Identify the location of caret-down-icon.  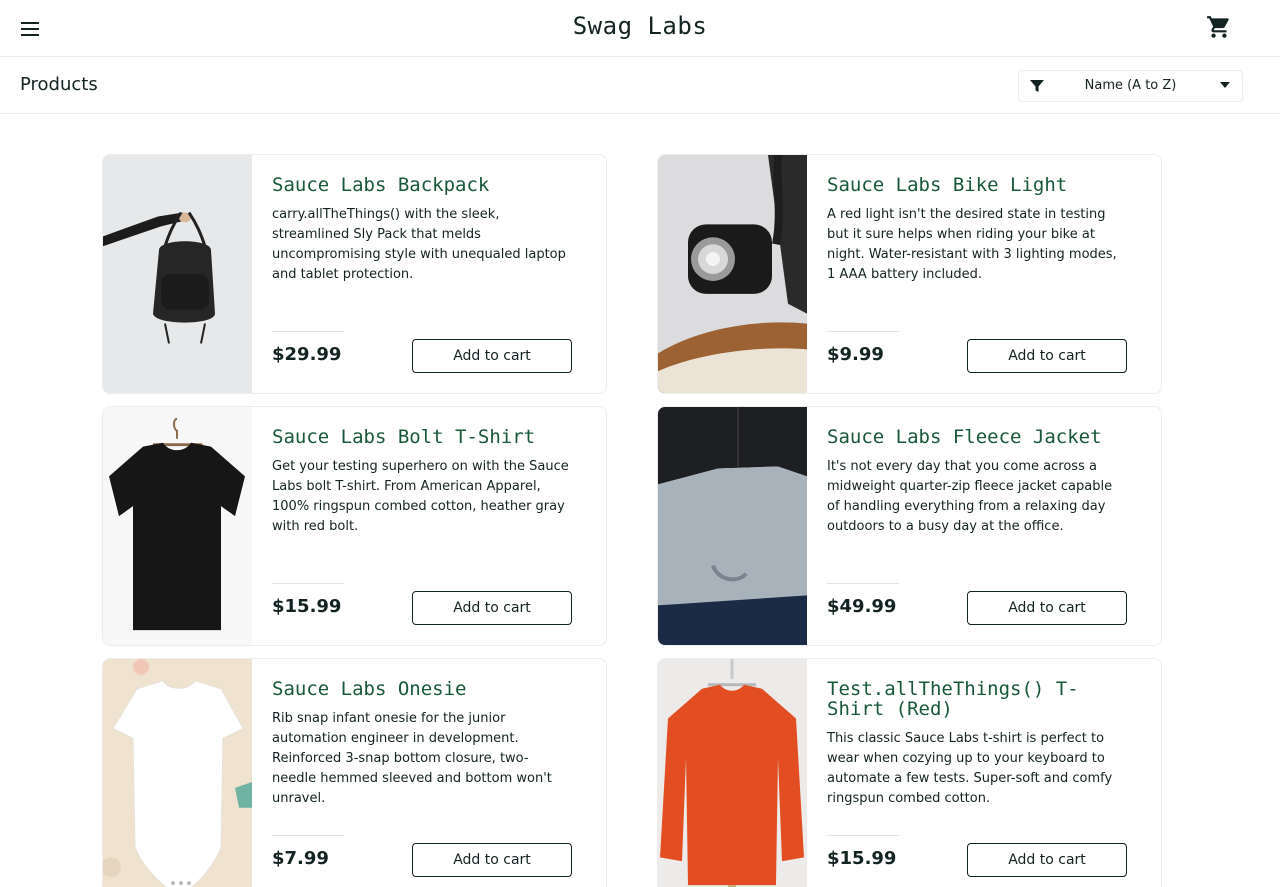
(1225, 85).